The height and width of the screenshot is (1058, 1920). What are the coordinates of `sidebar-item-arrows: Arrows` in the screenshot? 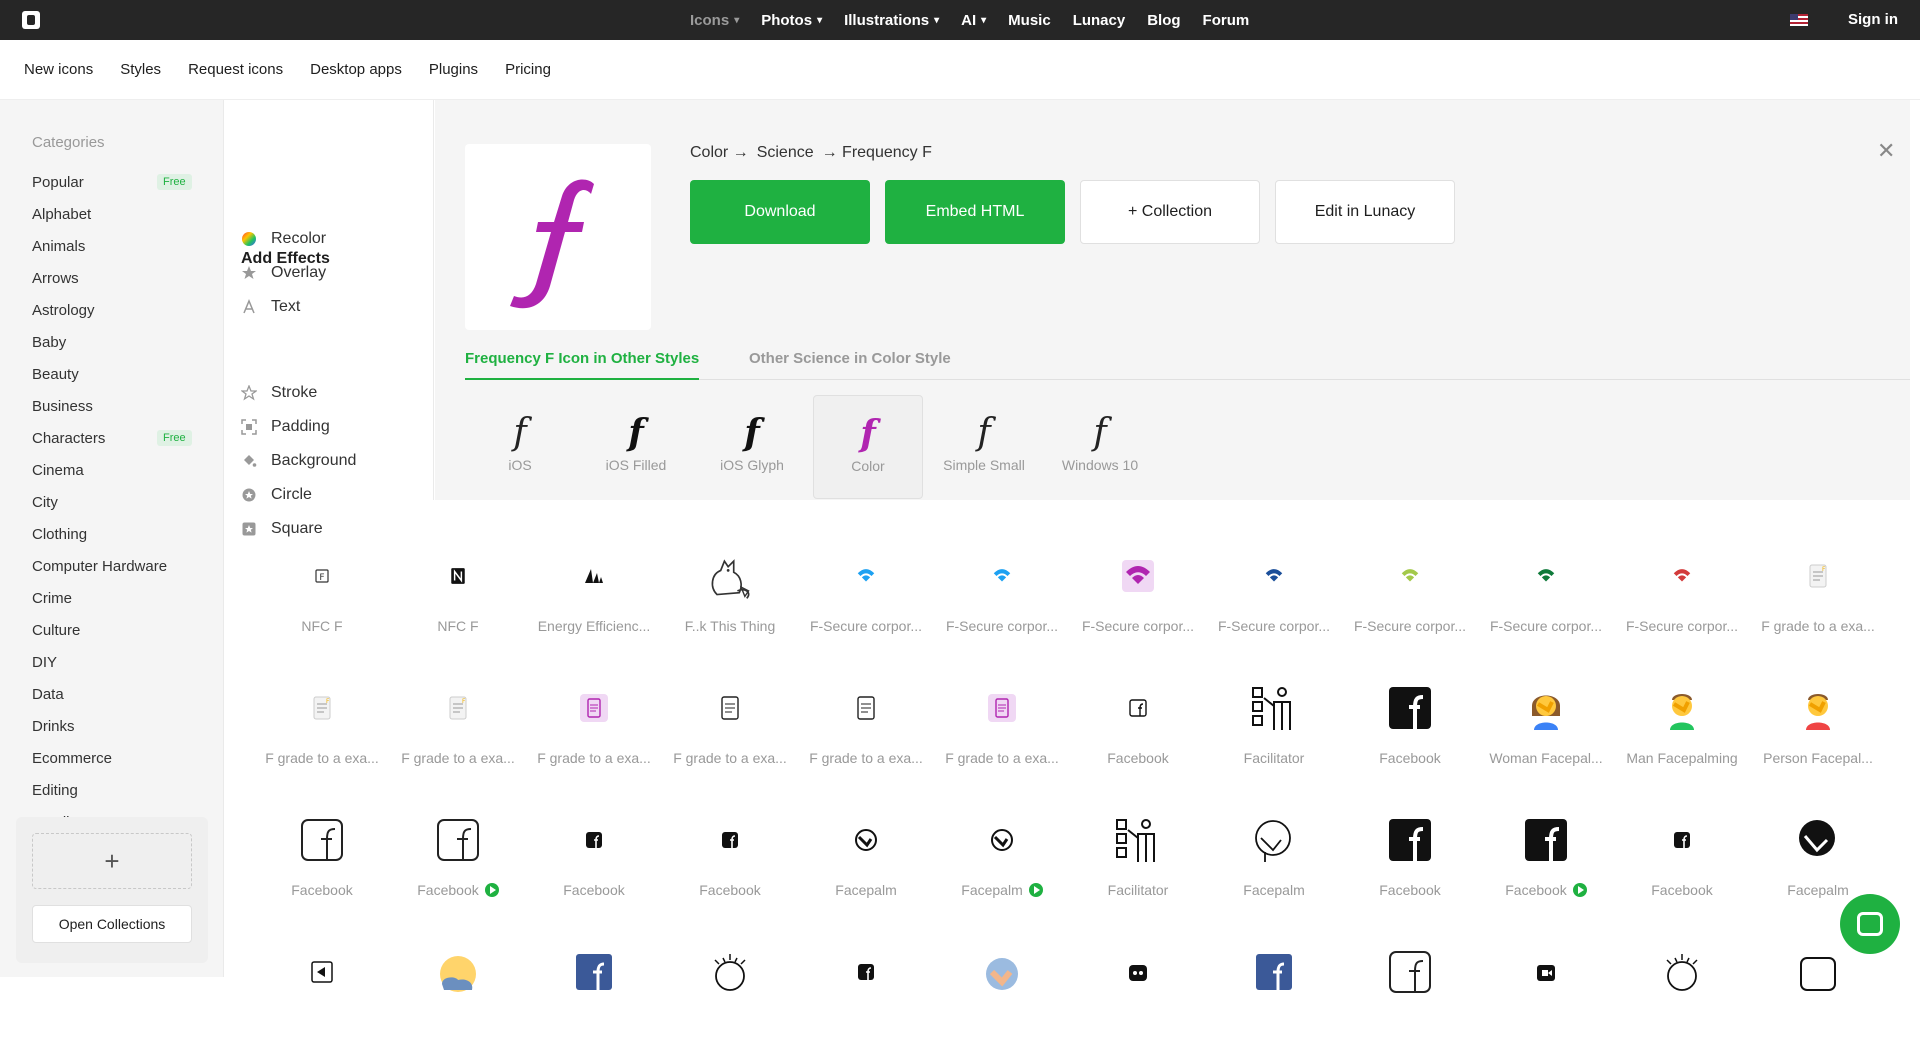 It's located at (111, 278).